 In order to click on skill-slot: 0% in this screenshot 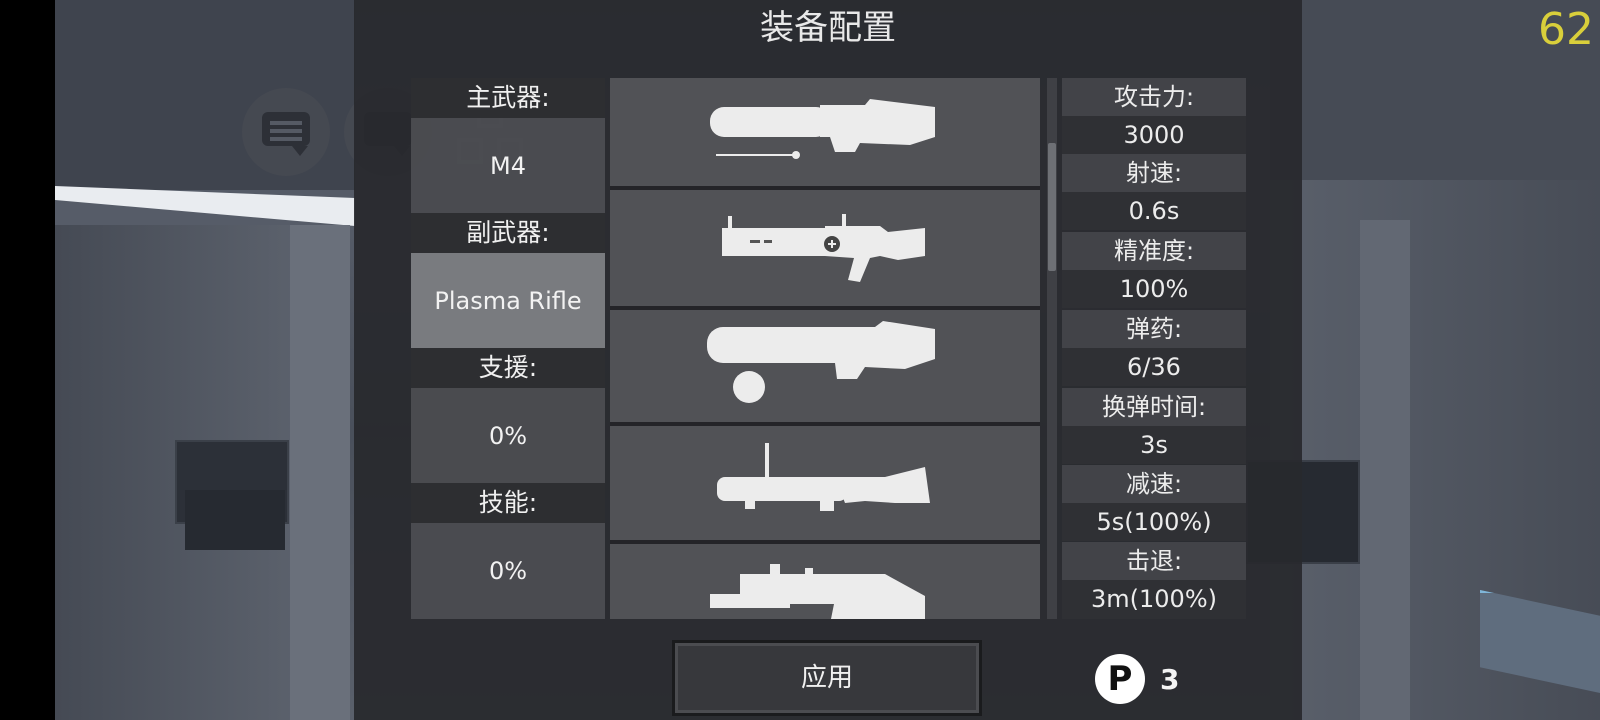, I will do `click(508, 571)`.